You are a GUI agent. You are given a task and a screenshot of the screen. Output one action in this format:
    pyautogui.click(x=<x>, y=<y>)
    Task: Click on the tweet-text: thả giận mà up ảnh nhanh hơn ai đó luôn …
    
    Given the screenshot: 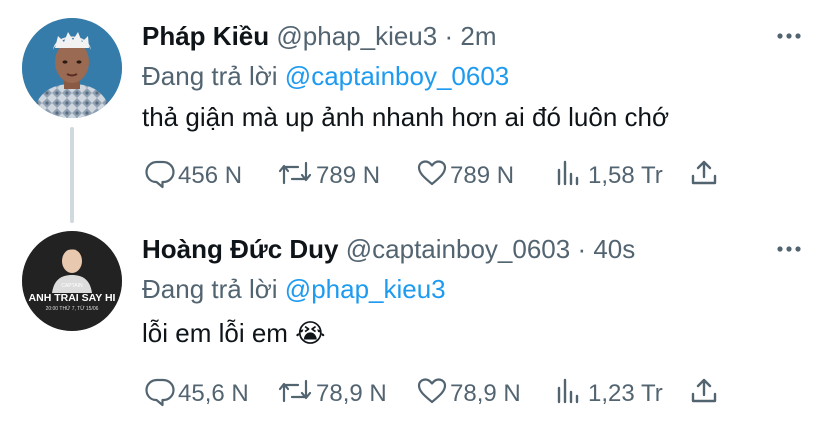 What is the action you would take?
    pyautogui.click(x=406, y=117)
    